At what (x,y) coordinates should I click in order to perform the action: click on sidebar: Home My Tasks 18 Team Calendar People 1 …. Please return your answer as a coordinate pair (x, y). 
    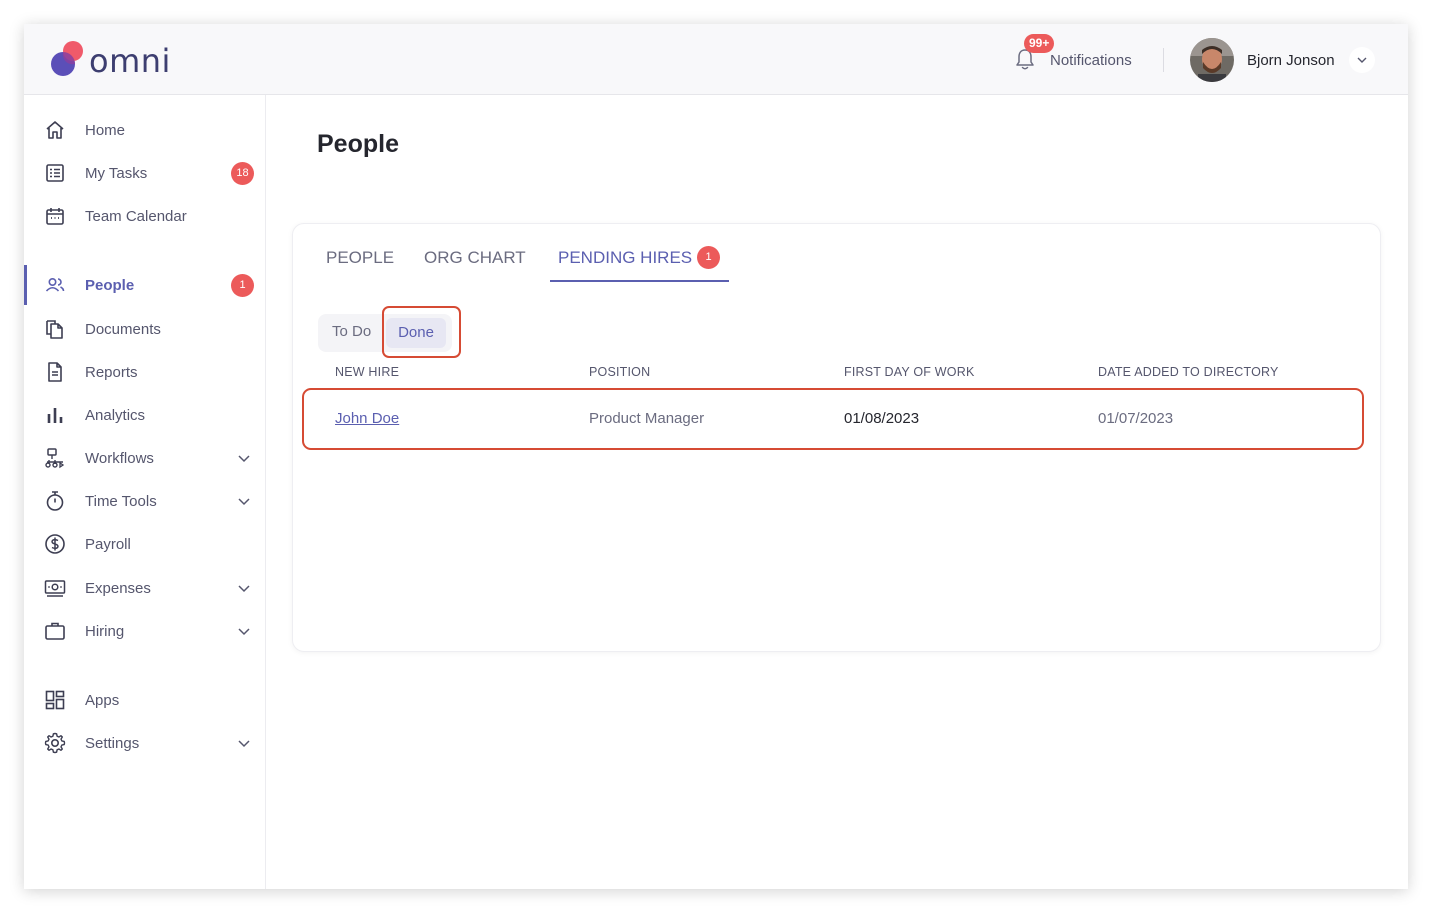
    Looking at the image, I should click on (145, 492).